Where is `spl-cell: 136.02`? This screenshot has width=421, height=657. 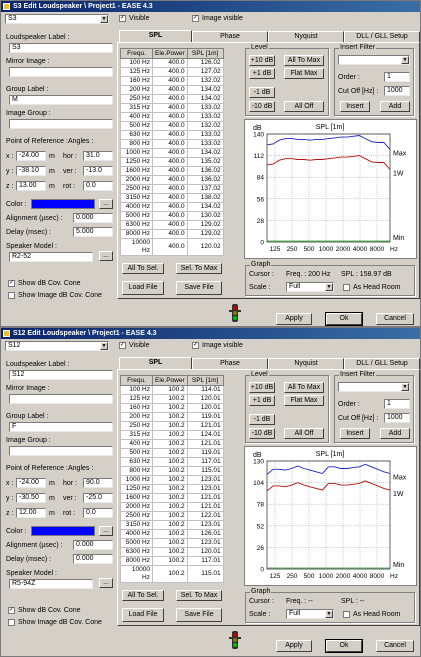
spl-cell: 136.02 is located at coordinates (205, 171).